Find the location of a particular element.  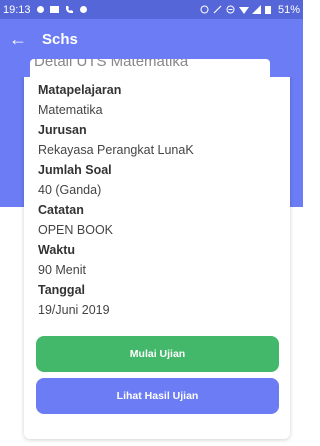

signal-icon is located at coordinates (256, 9).